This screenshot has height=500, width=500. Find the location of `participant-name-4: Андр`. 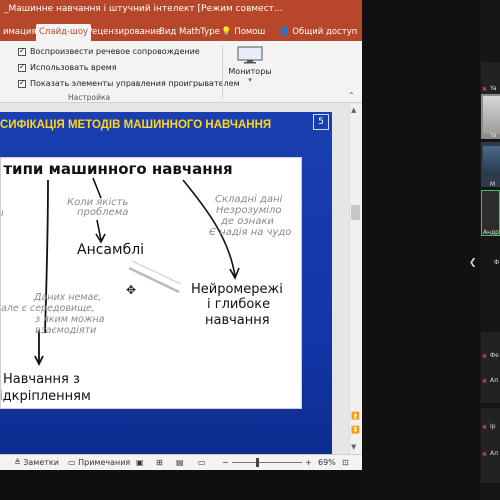

participant-name-4: Андр is located at coordinates (491, 232).